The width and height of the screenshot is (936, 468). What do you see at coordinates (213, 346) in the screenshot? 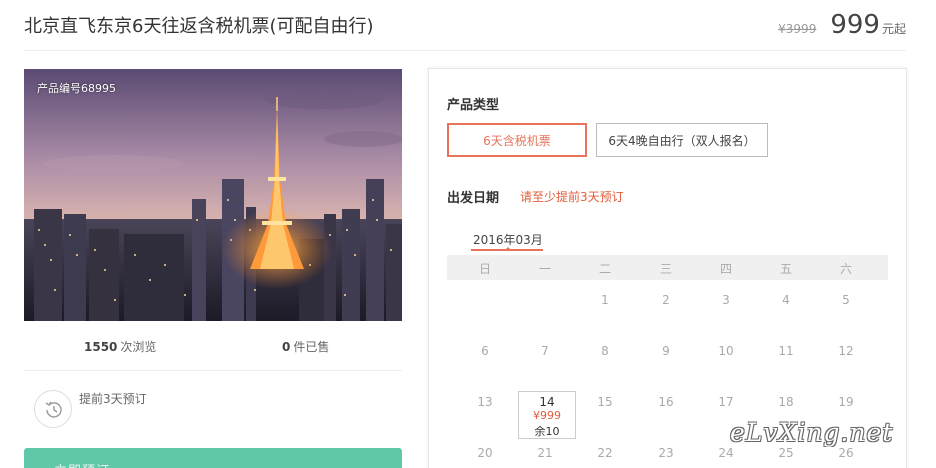
I see `stats-bar: 1550 次浏览 0 件已售` at bounding box center [213, 346].